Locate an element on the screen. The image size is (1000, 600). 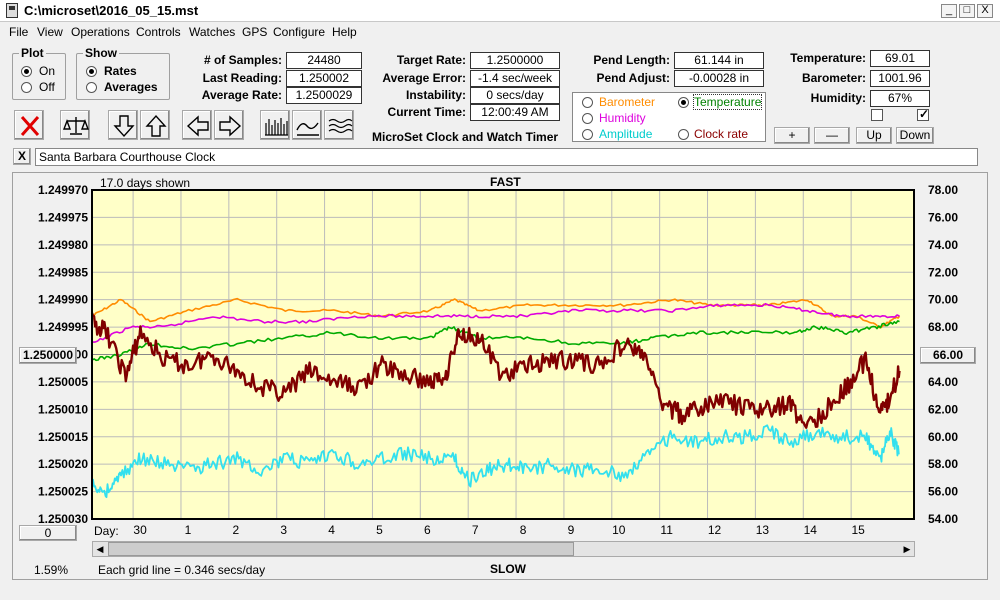
x-tick-label: 13 is located at coordinates (763, 530).